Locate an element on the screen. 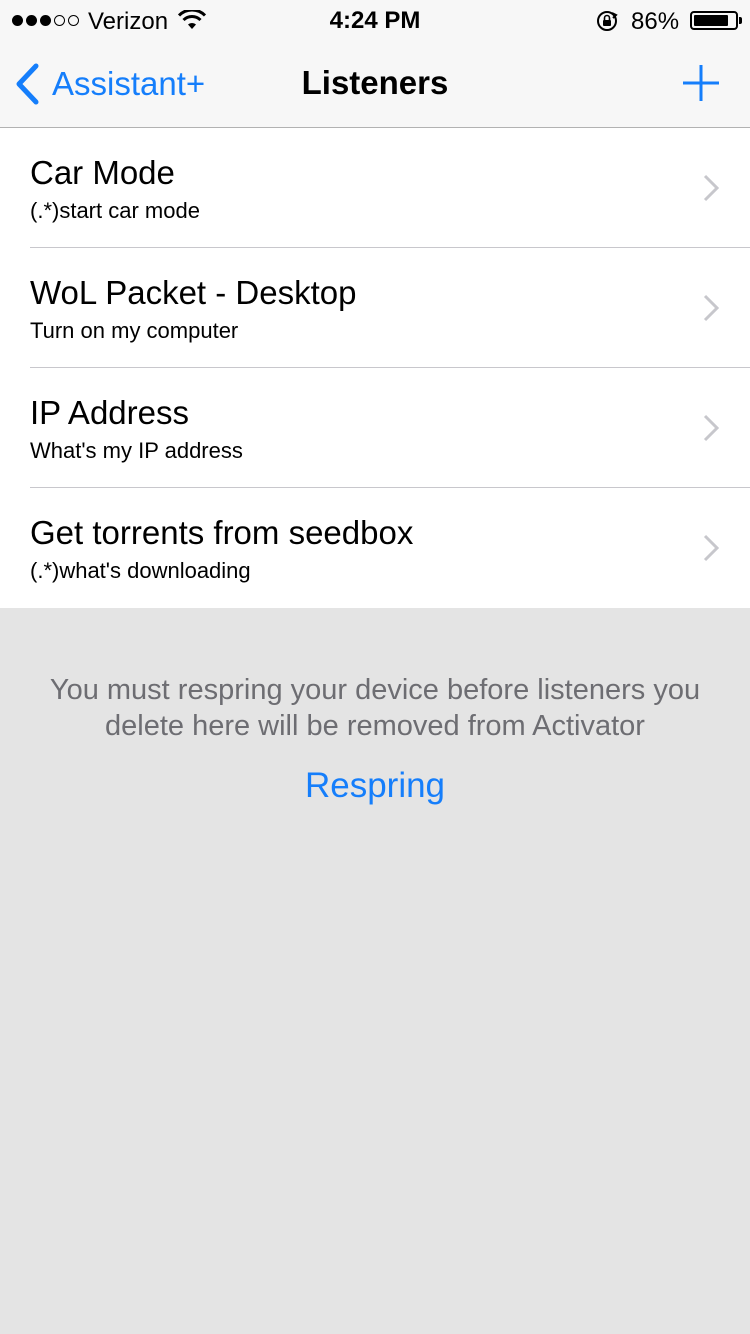 This screenshot has width=750, height=1334. listener-title: WoL Packet - Desktop is located at coordinates (193, 292).